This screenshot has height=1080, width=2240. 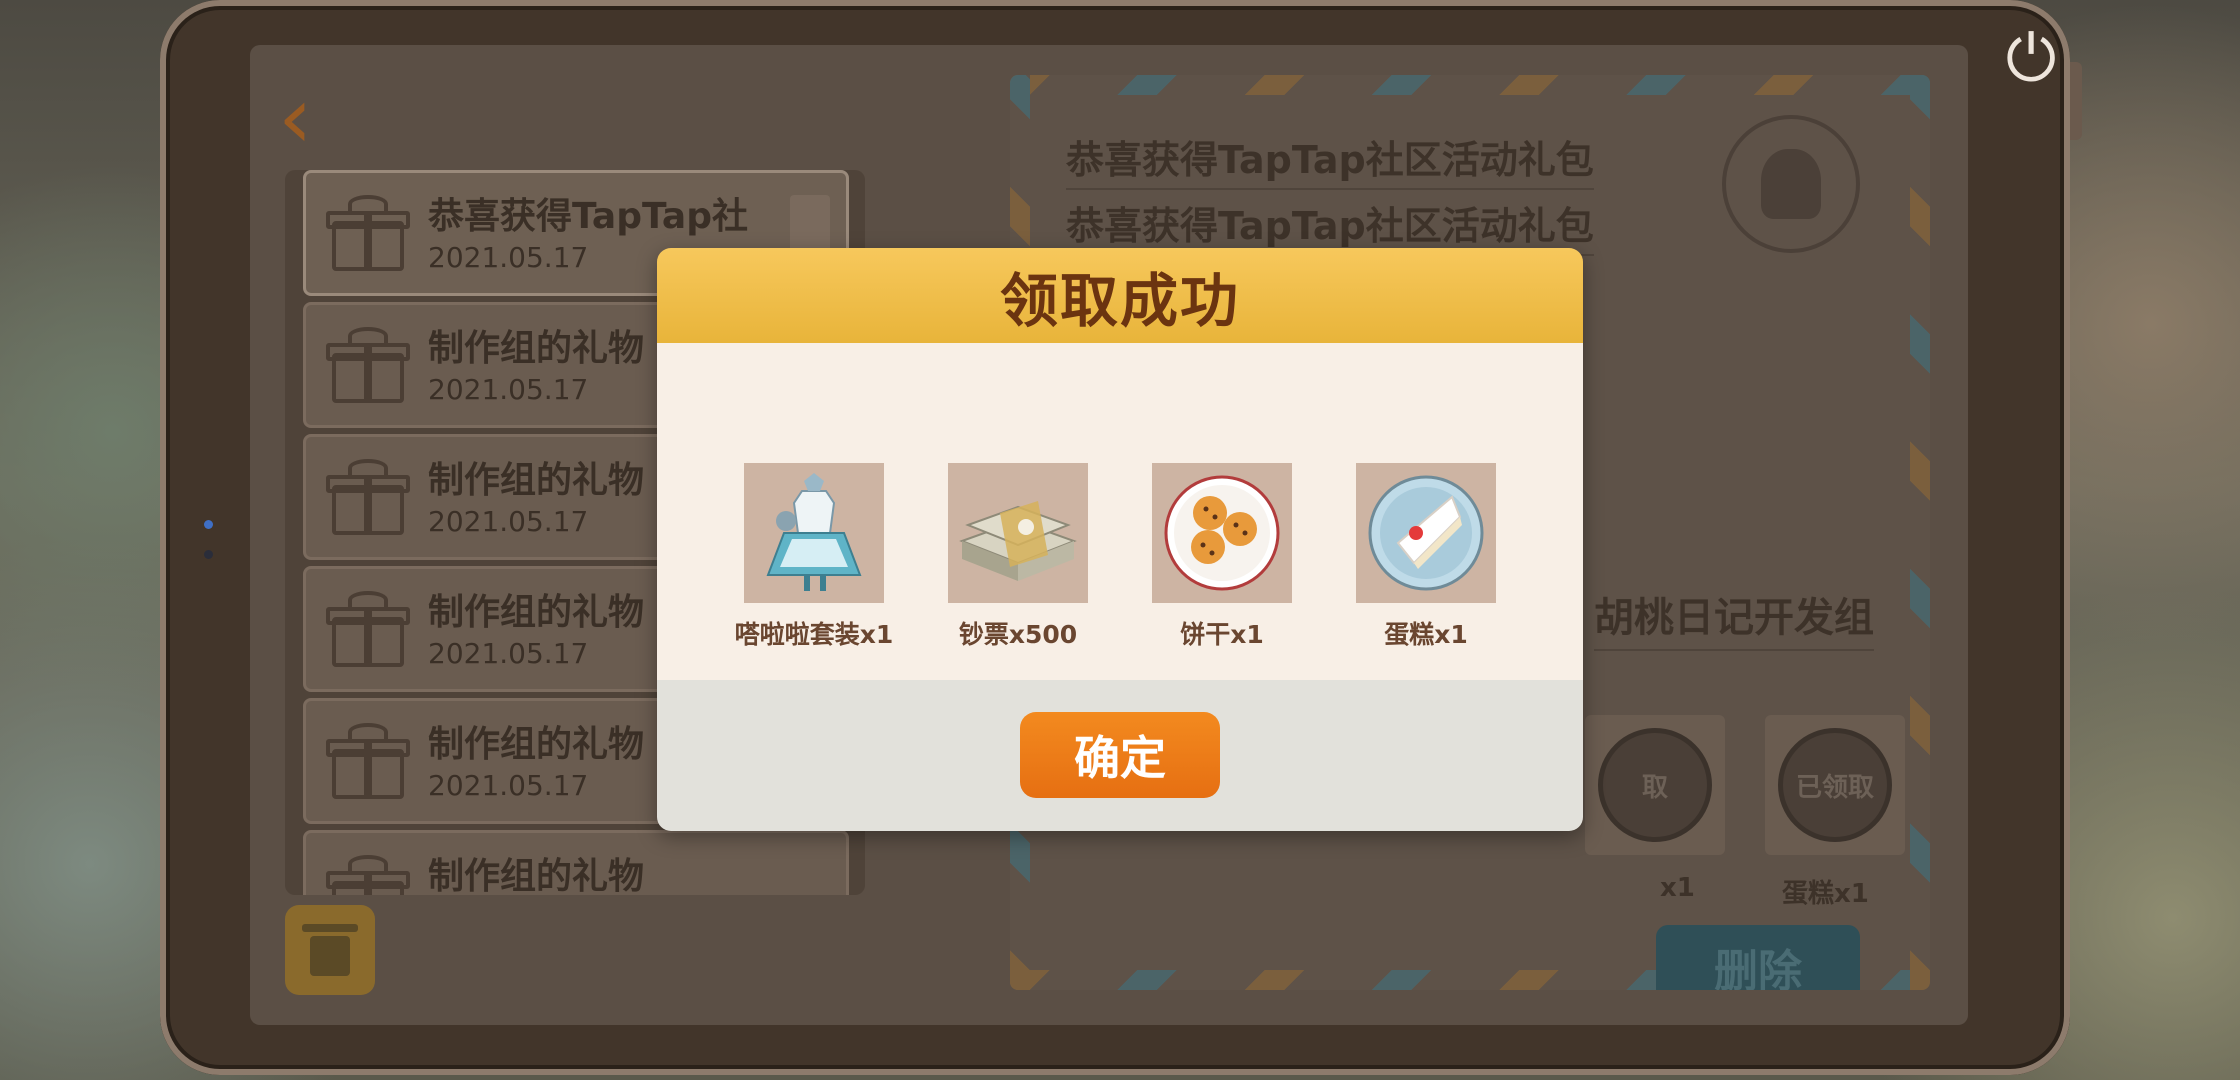 What do you see at coordinates (1119, 300) in the screenshot?
I see `dialog-title: 领取成功` at bounding box center [1119, 300].